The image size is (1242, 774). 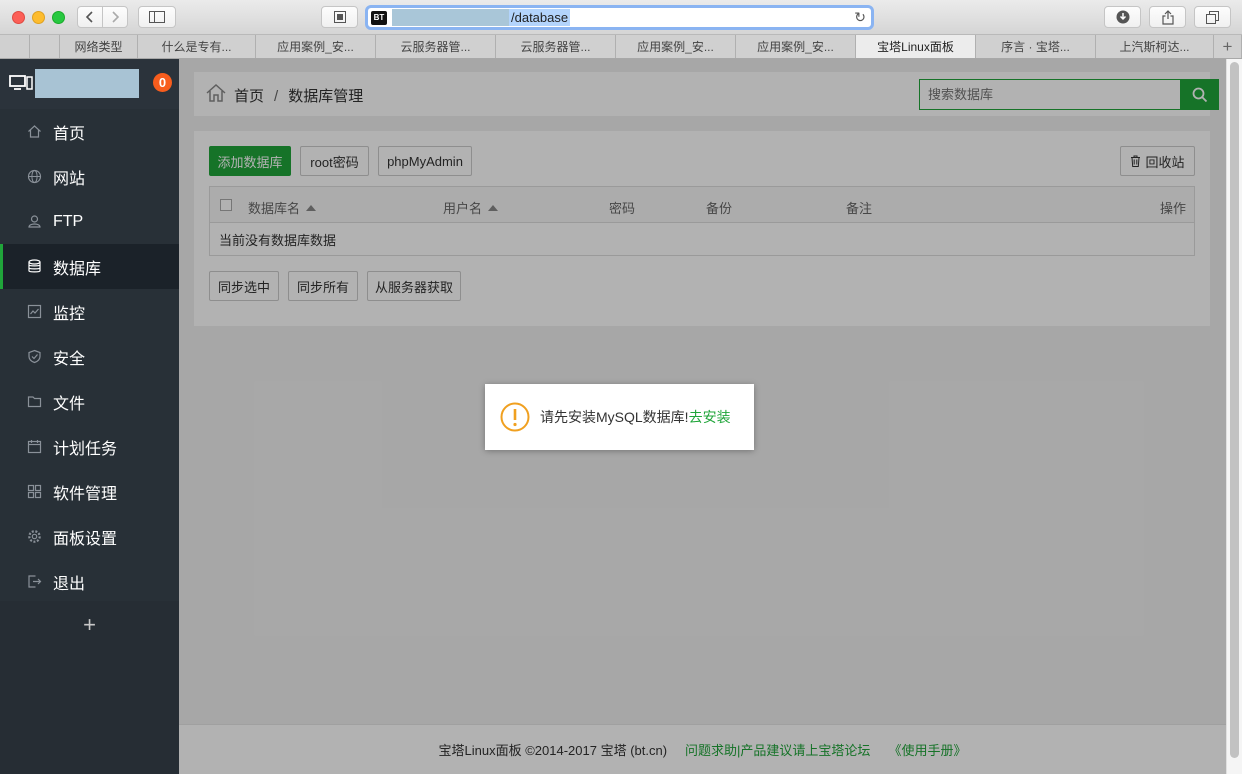 What do you see at coordinates (21, 82) in the screenshot?
I see `monitor-icon` at bounding box center [21, 82].